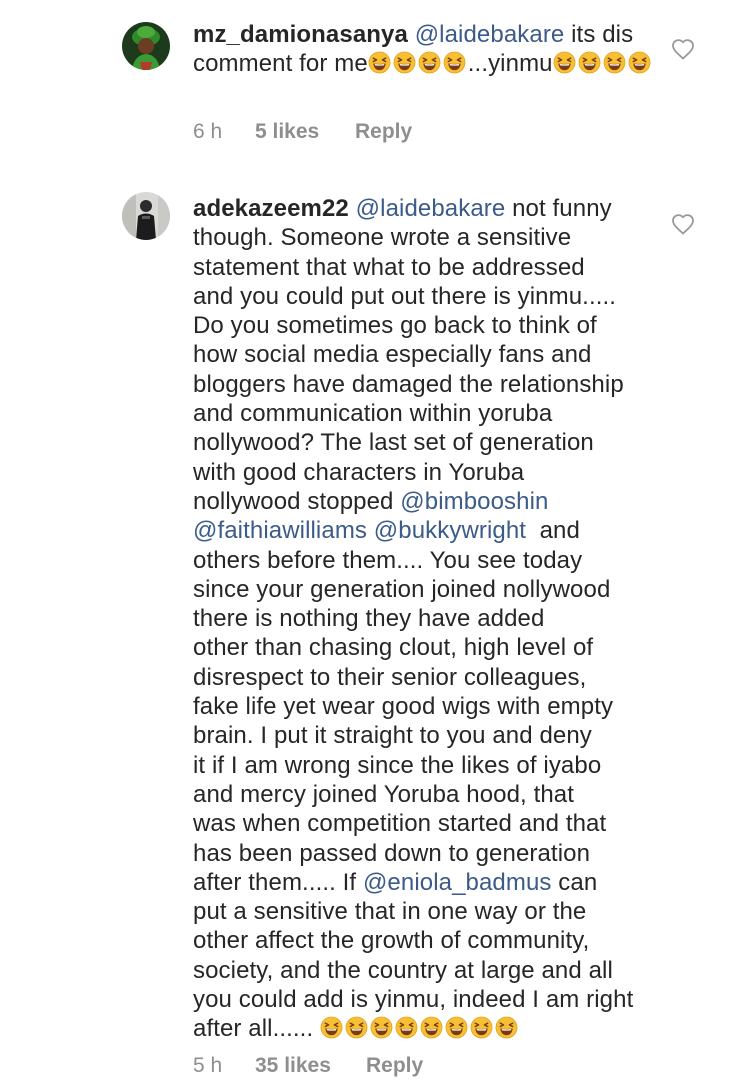 The height and width of the screenshot is (1080, 734). Describe the element at coordinates (208, 131) in the screenshot. I see `comment-timestamp: 6 h` at that location.